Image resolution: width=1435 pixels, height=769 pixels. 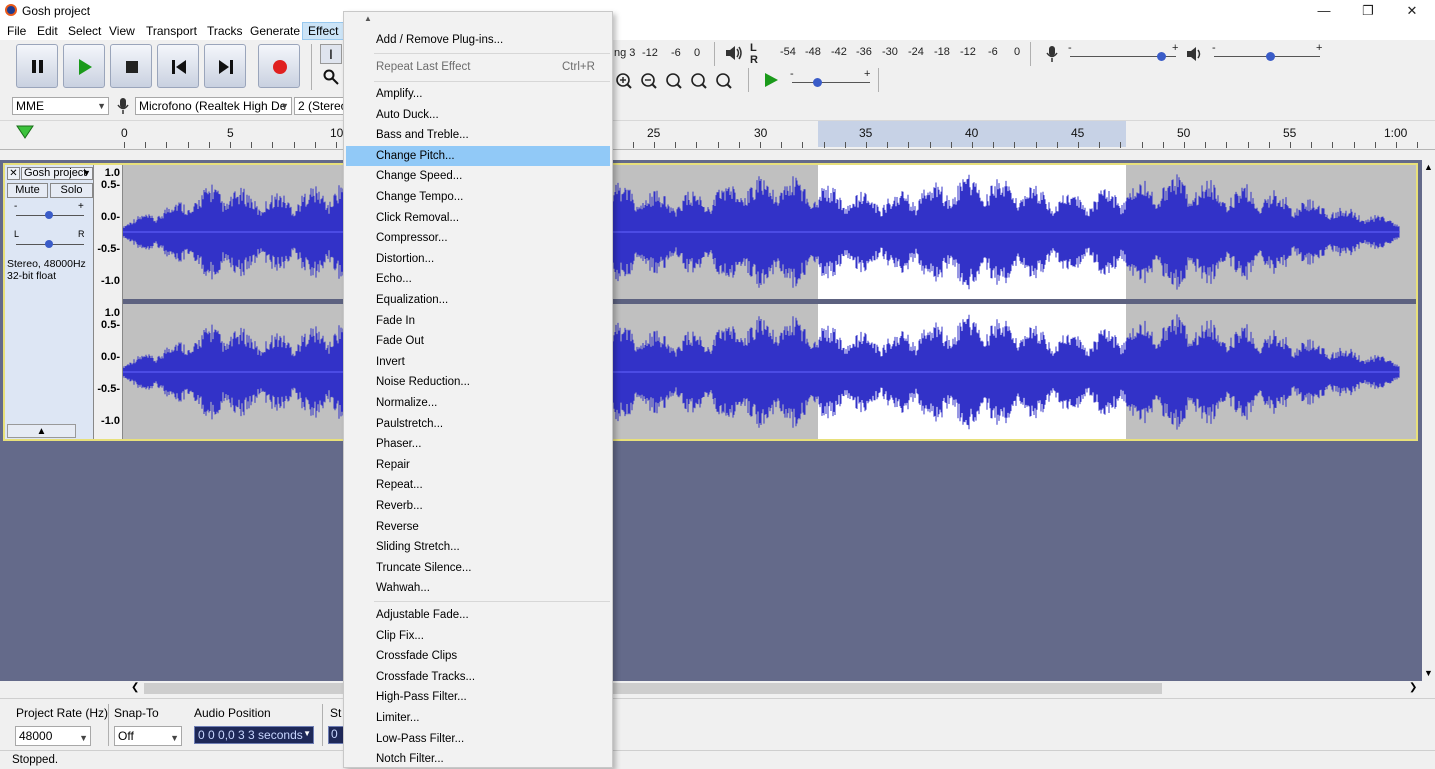 What do you see at coordinates (1270, 56) in the screenshot?
I see `playback-volume-thumb` at bounding box center [1270, 56].